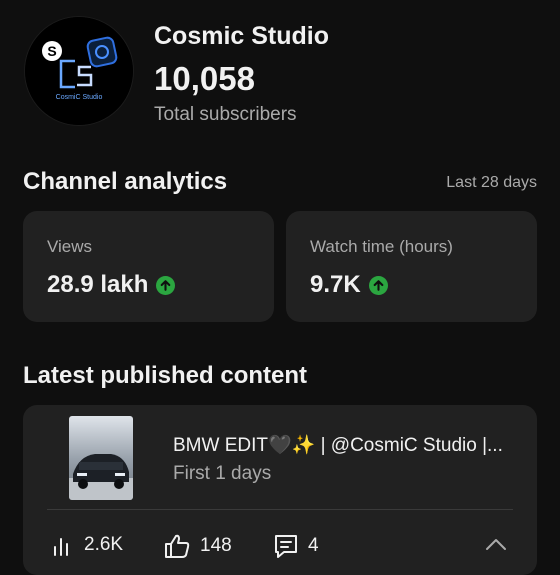  I want to click on comments-stat: 4, so click(296, 546).